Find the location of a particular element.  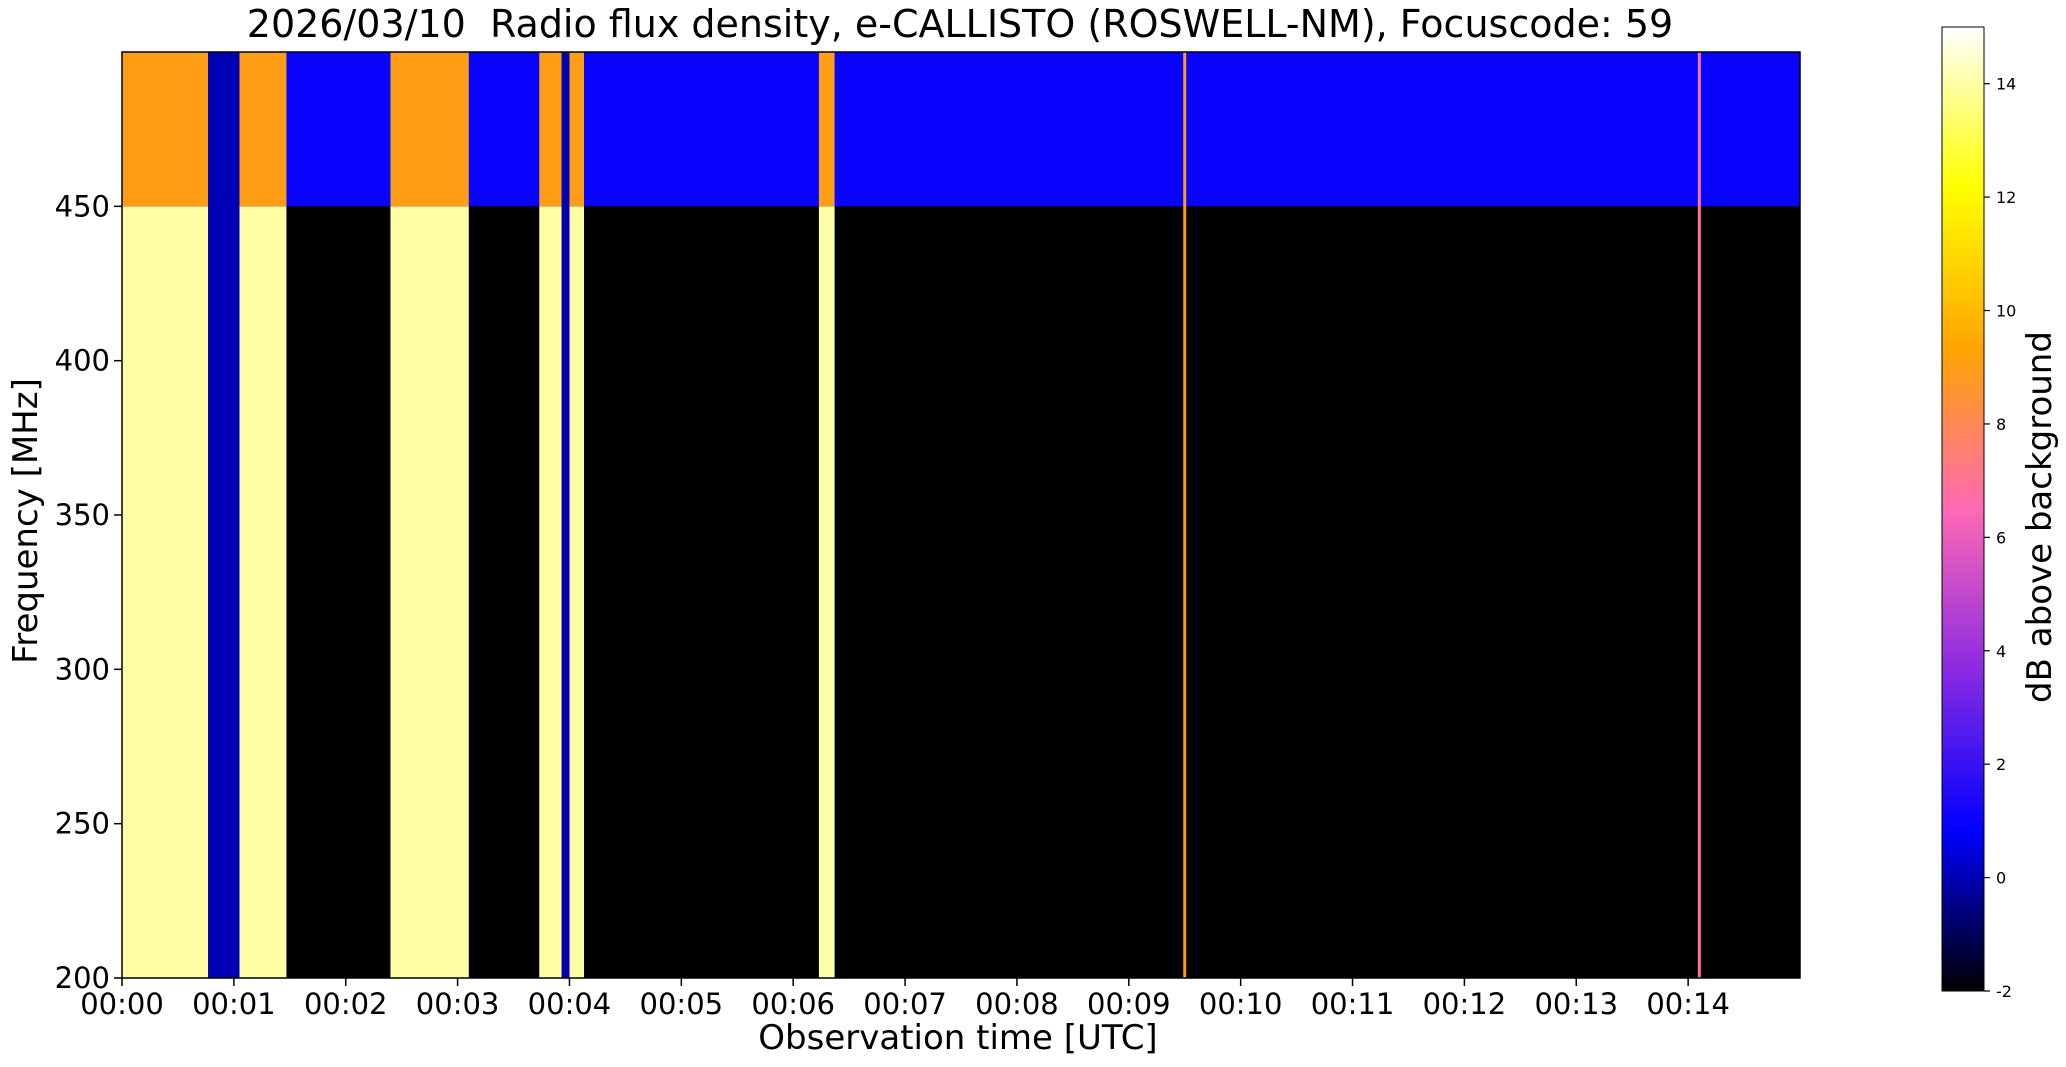

y-tick-label: 200 is located at coordinates (82, 978).